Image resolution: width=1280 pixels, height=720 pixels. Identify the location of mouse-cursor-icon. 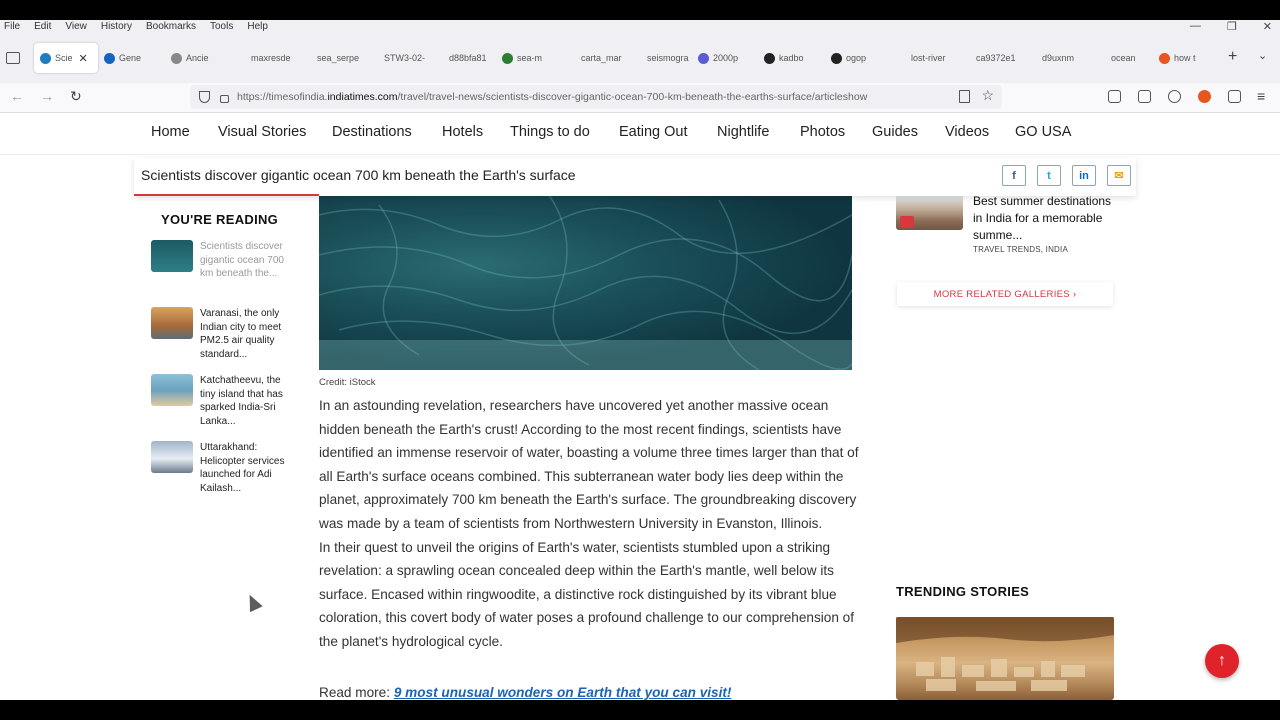
(253, 602).